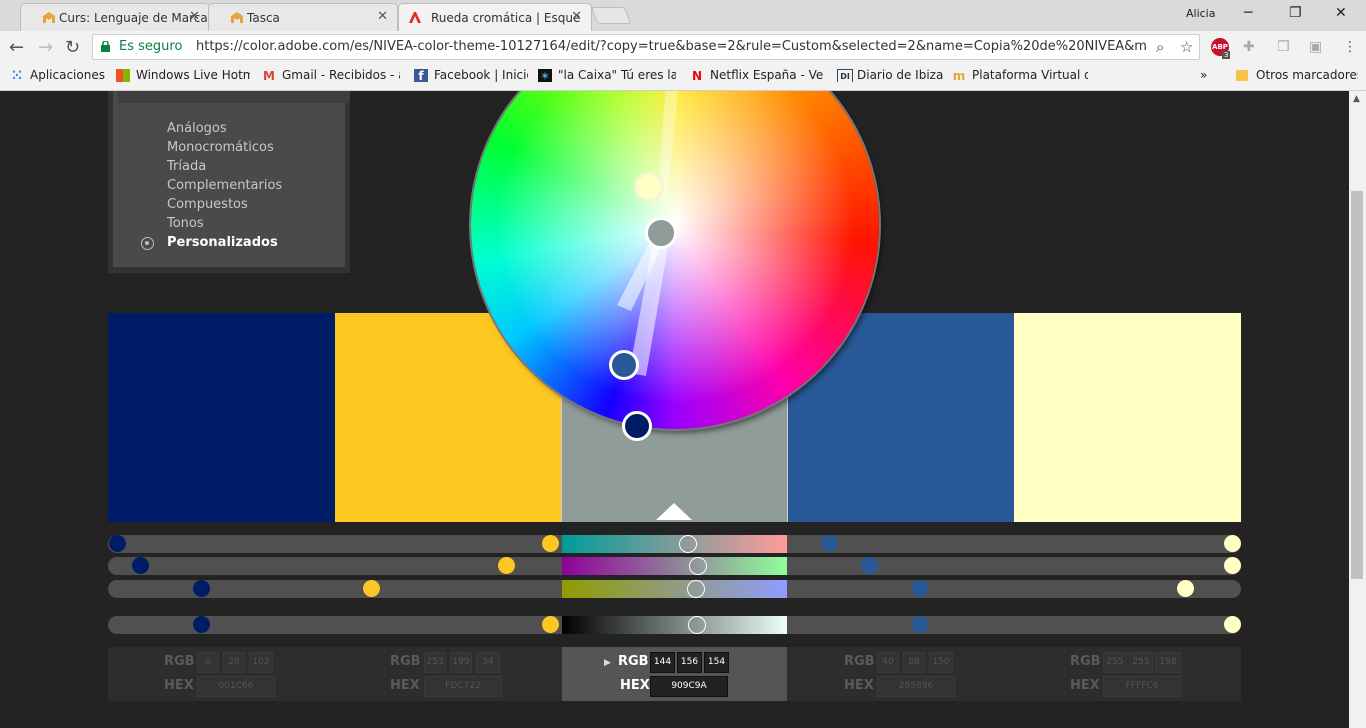 This screenshot has height=728, width=1366. I want to click on r-value: 255, so click(1115, 662).